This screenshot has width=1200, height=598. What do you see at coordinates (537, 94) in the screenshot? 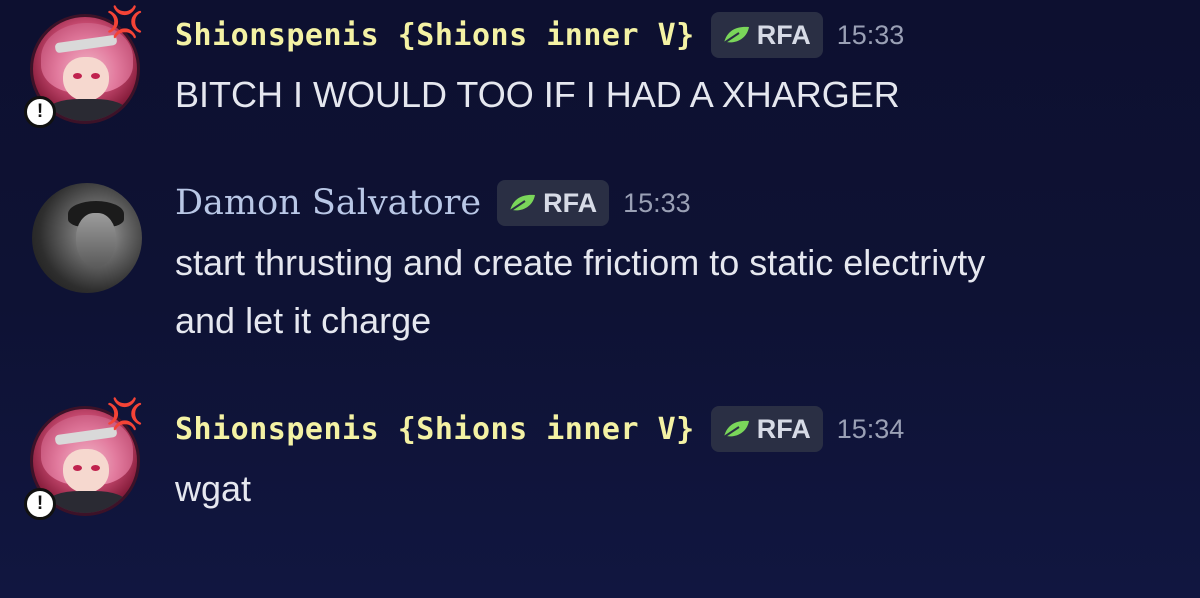
I see `message-line: BITCH I WOULD TOO IF I HAD A XHARGER` at bounding box center [537, 94].